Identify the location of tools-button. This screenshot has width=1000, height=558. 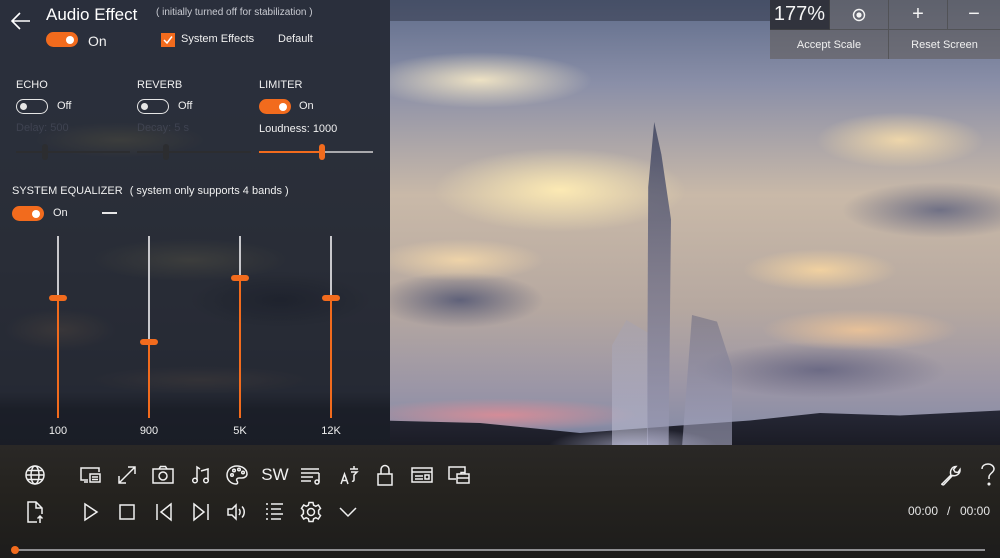
(951, 475).